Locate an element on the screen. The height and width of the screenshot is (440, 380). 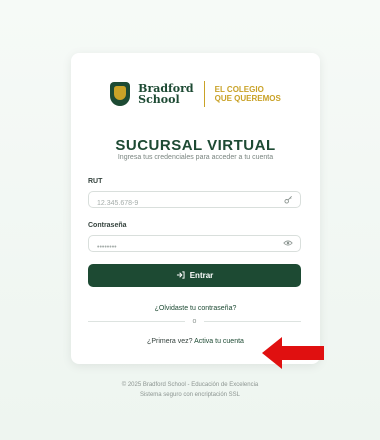
login-button: Entrar is located at coordinates (194, 275).